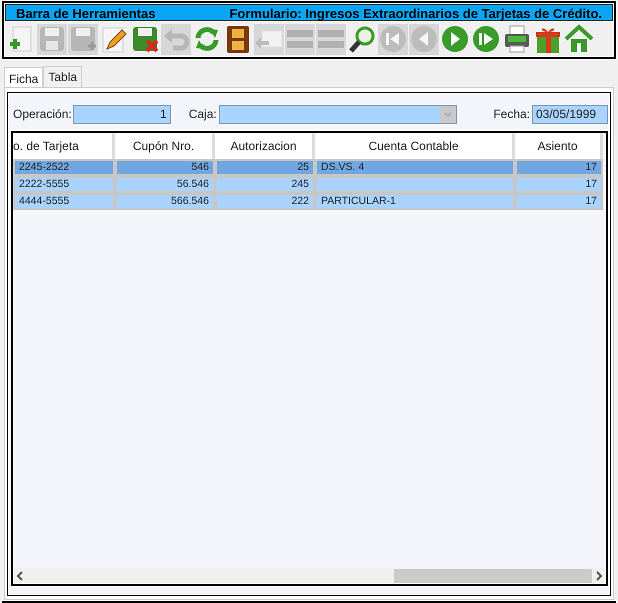  I want to click on skip-forward-icon, so click(486, 39).